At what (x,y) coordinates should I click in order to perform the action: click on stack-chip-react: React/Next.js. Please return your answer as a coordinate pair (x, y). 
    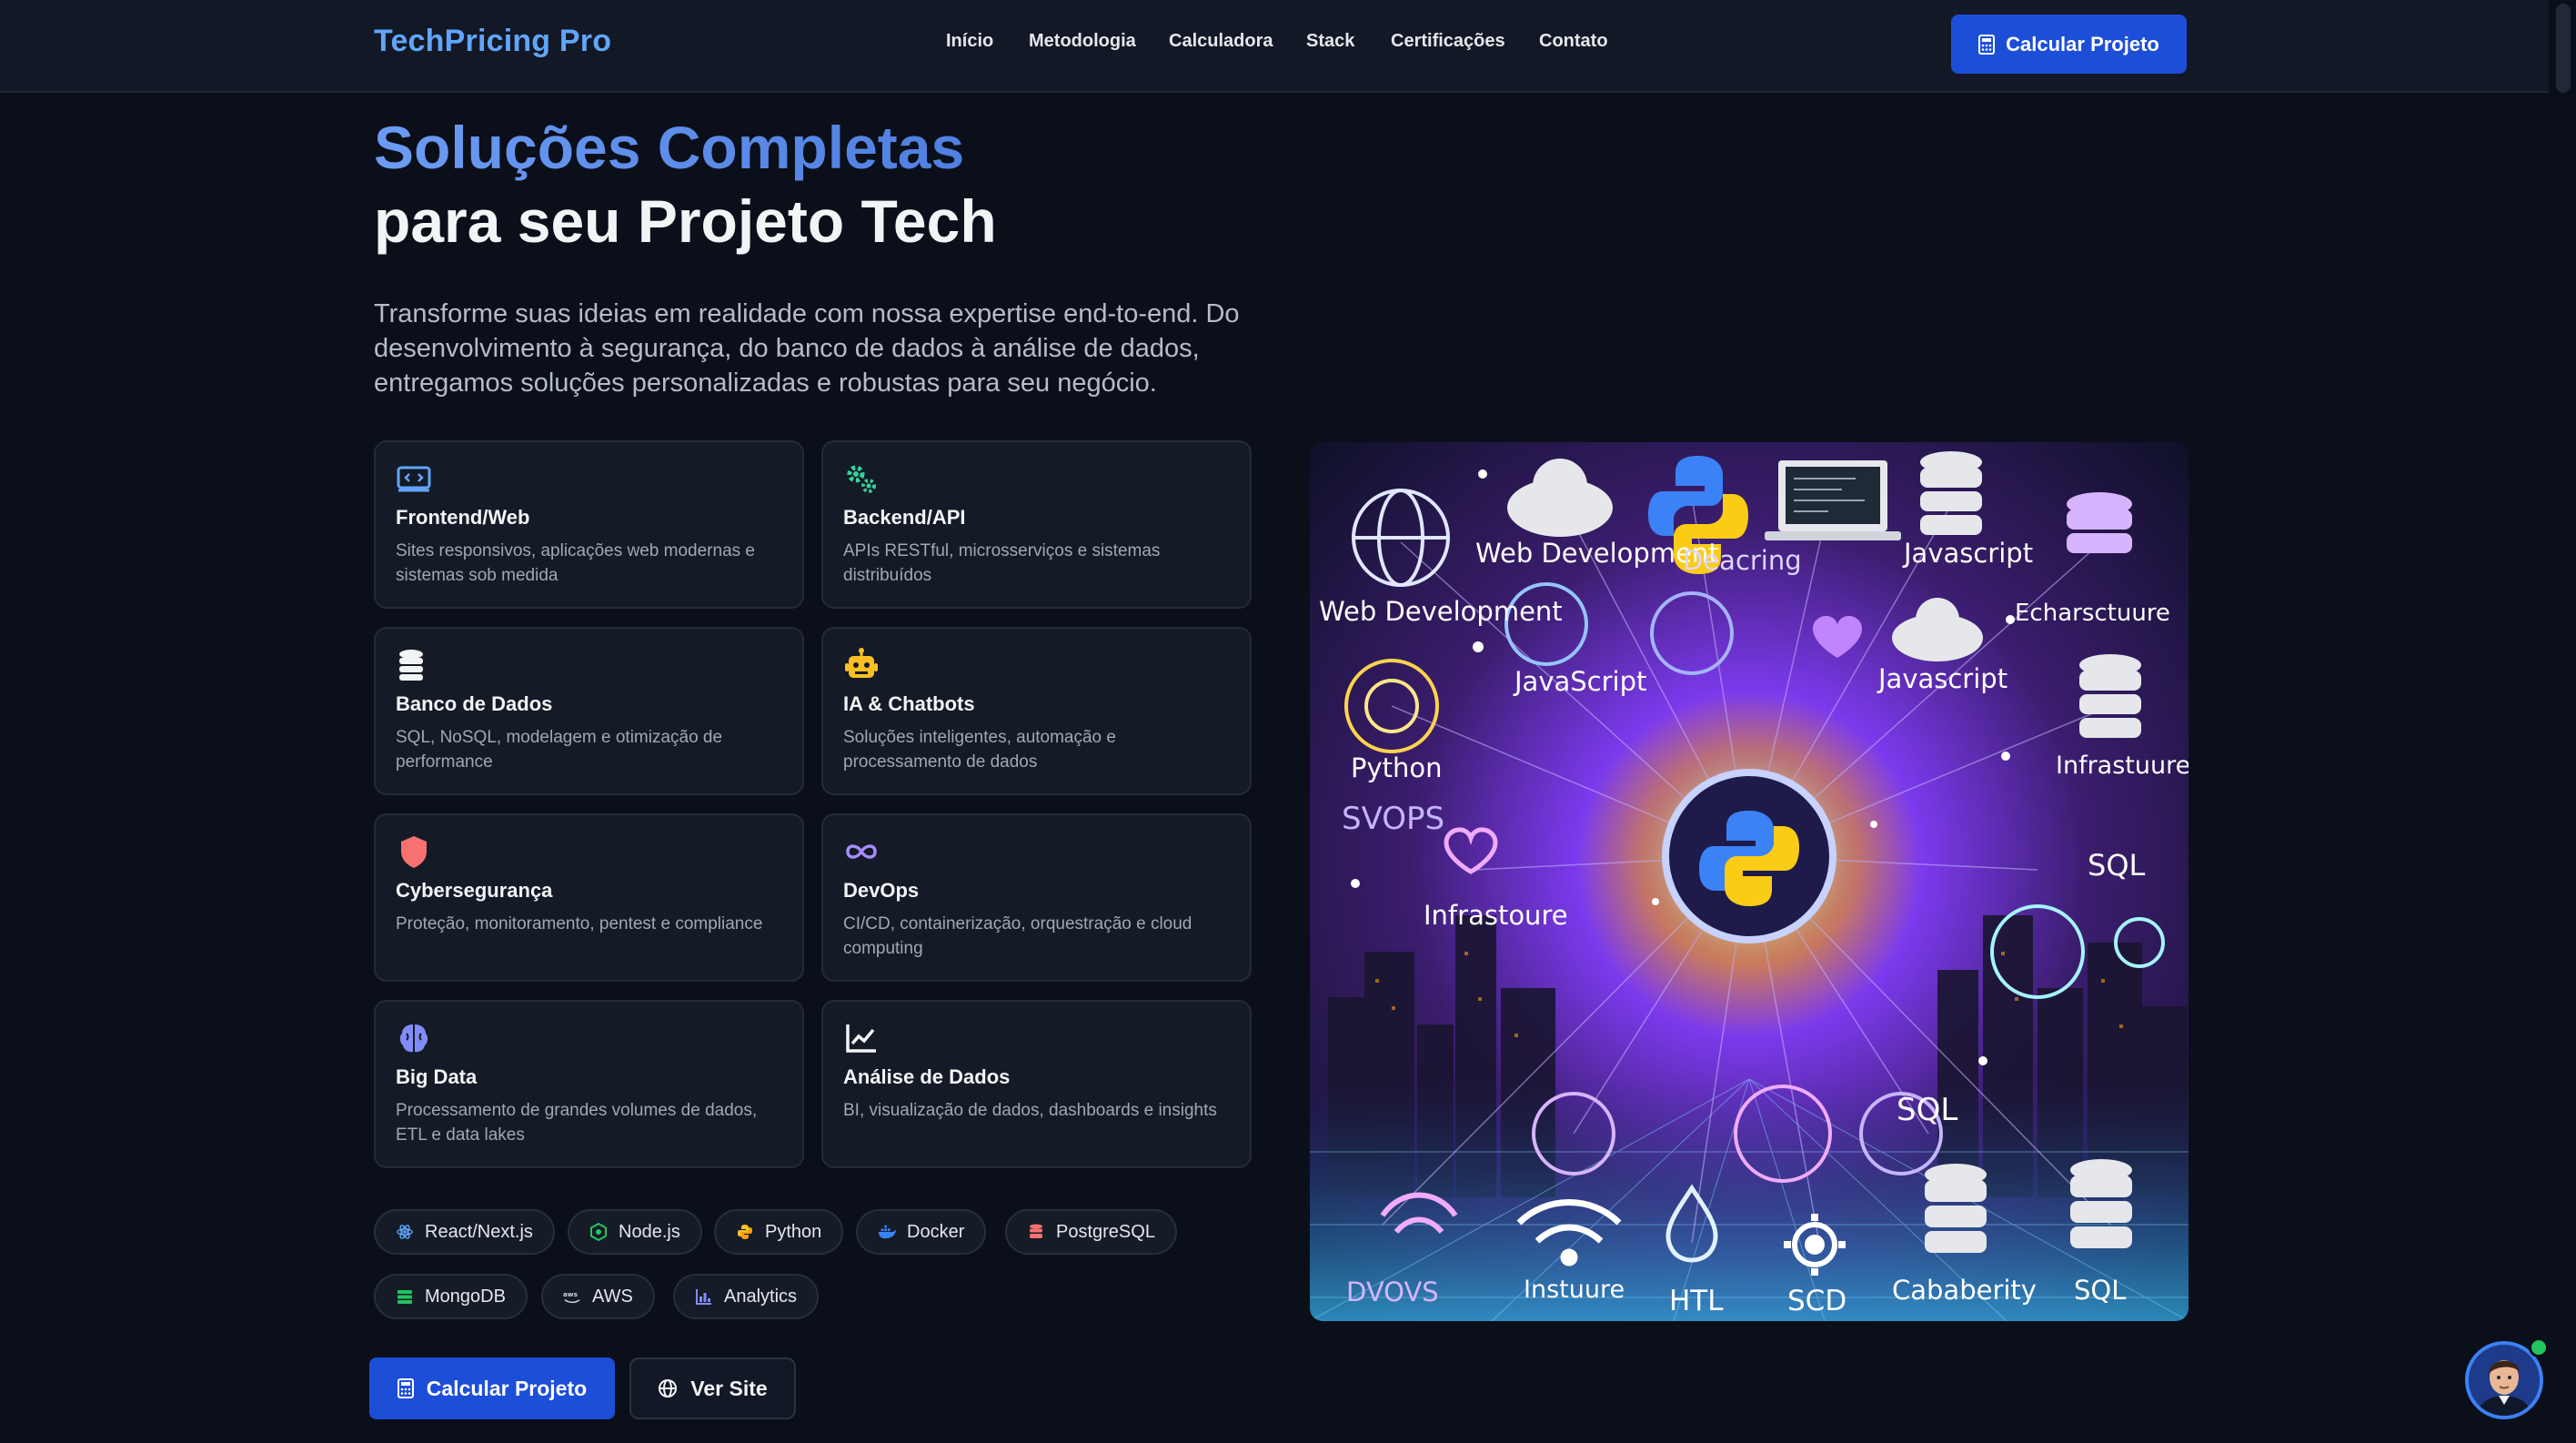
    Looking at the image, I should click on (464, 1232).